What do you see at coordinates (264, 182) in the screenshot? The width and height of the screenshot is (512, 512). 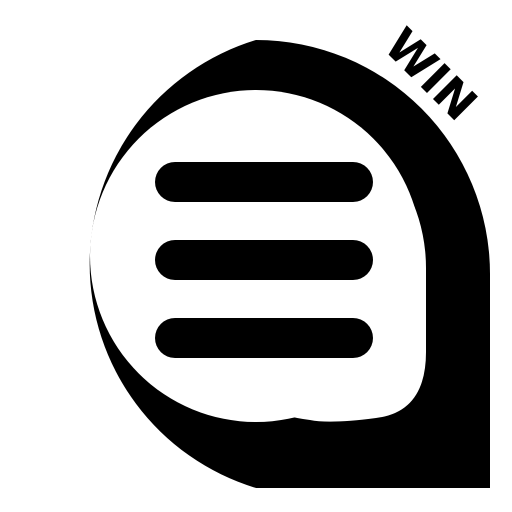 I see `menu-bar-top` at bounding box center [264, 182].